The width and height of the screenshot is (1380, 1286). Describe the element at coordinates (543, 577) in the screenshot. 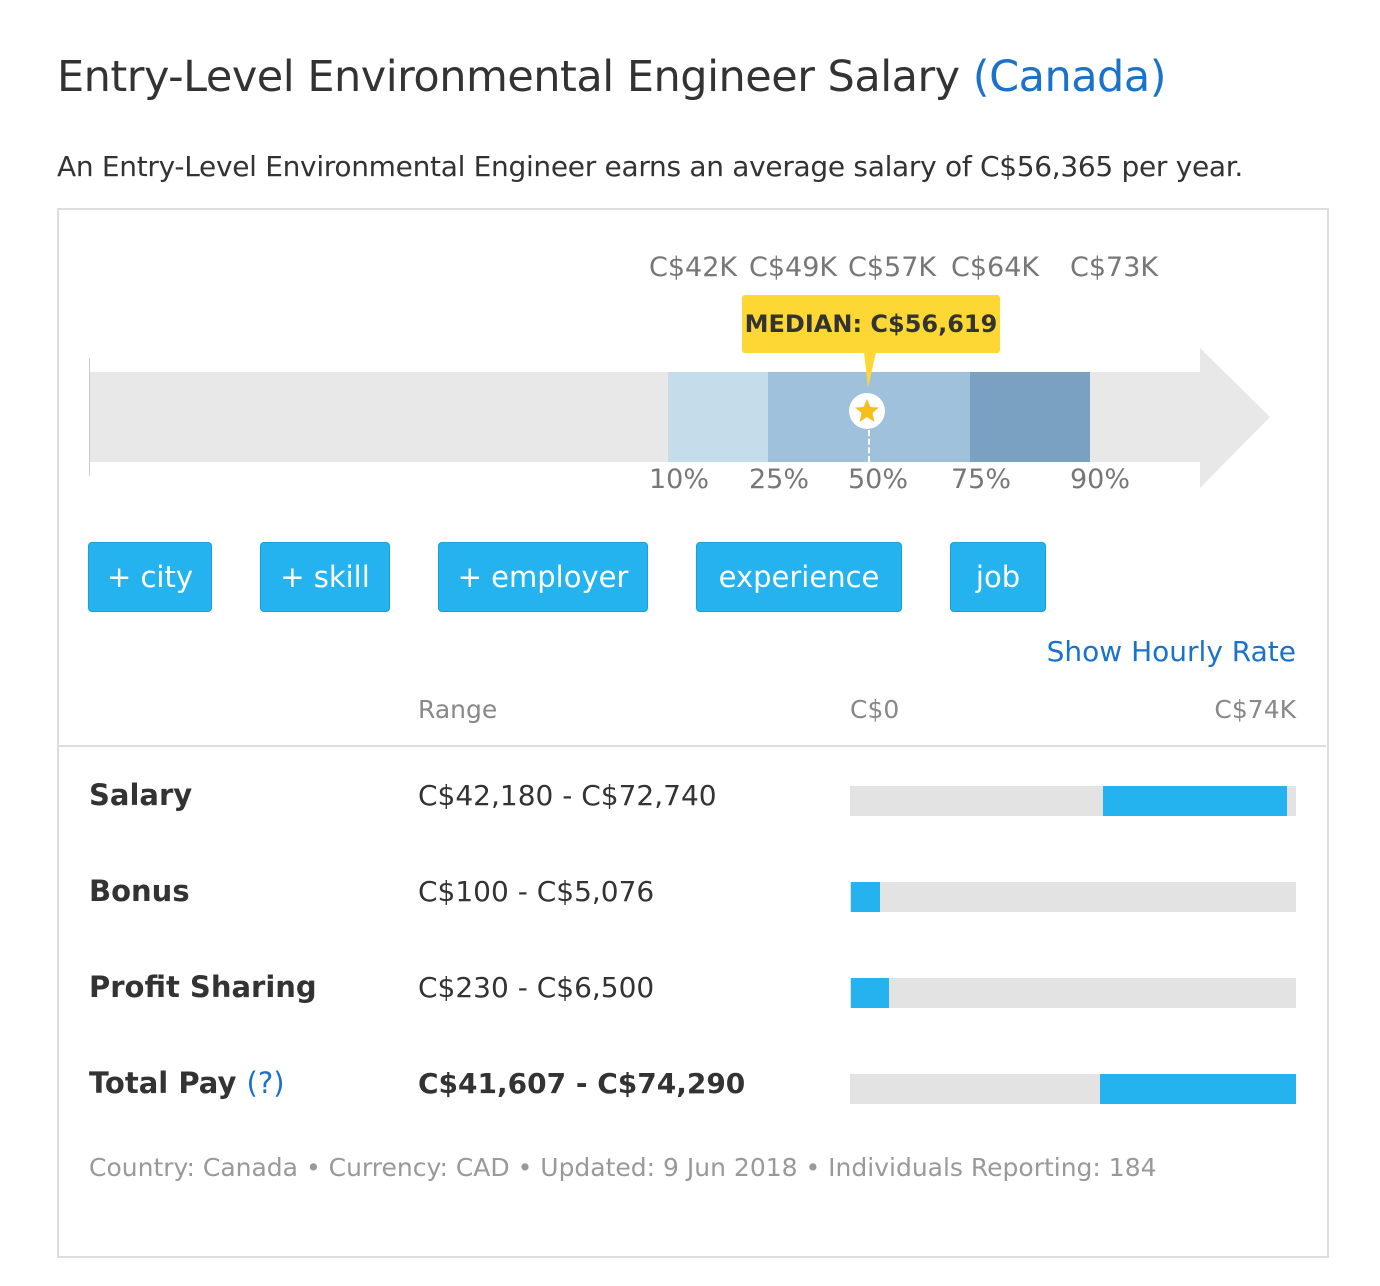

I see `add-employer-button: + employer` at that location.